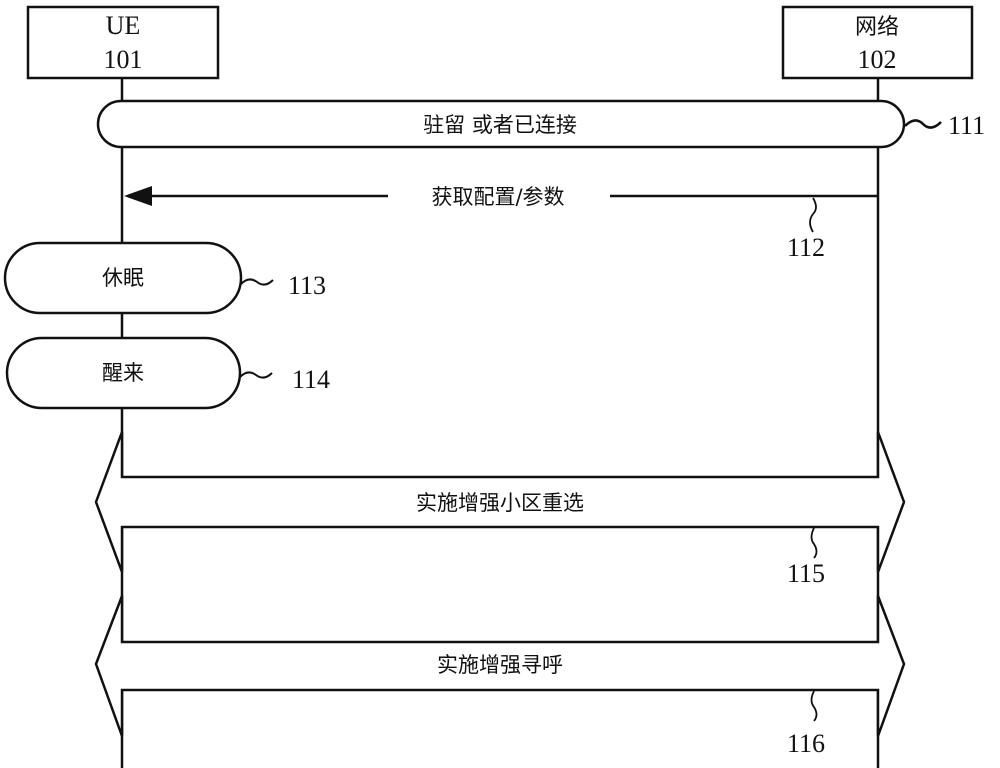  What do you see at coordinates (123, 59) in the screenshot?
I see `ue-entity-ref: 101` at bounding box center [123, 59].